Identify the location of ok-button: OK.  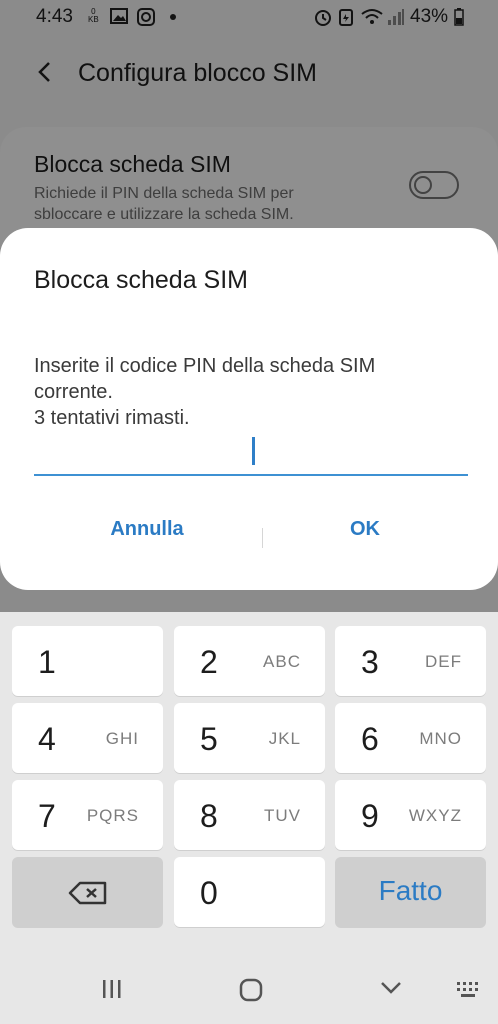
(365, 529).